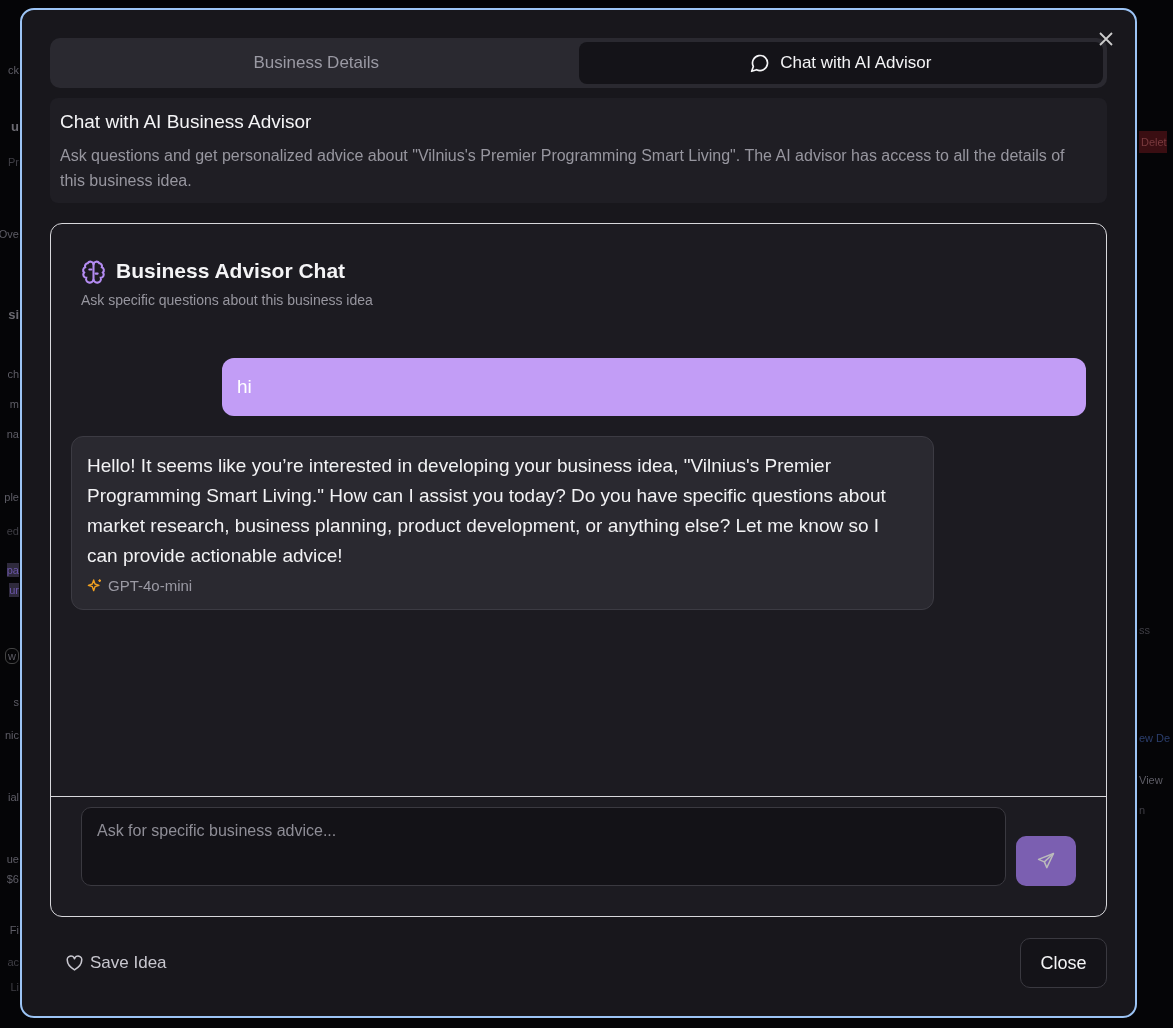 This screenshot has height=1028, width=1173. What do you see at coordinates (654, 387) in the screenshot?
I see `user-message: hi` at bounding box center [654, 387].